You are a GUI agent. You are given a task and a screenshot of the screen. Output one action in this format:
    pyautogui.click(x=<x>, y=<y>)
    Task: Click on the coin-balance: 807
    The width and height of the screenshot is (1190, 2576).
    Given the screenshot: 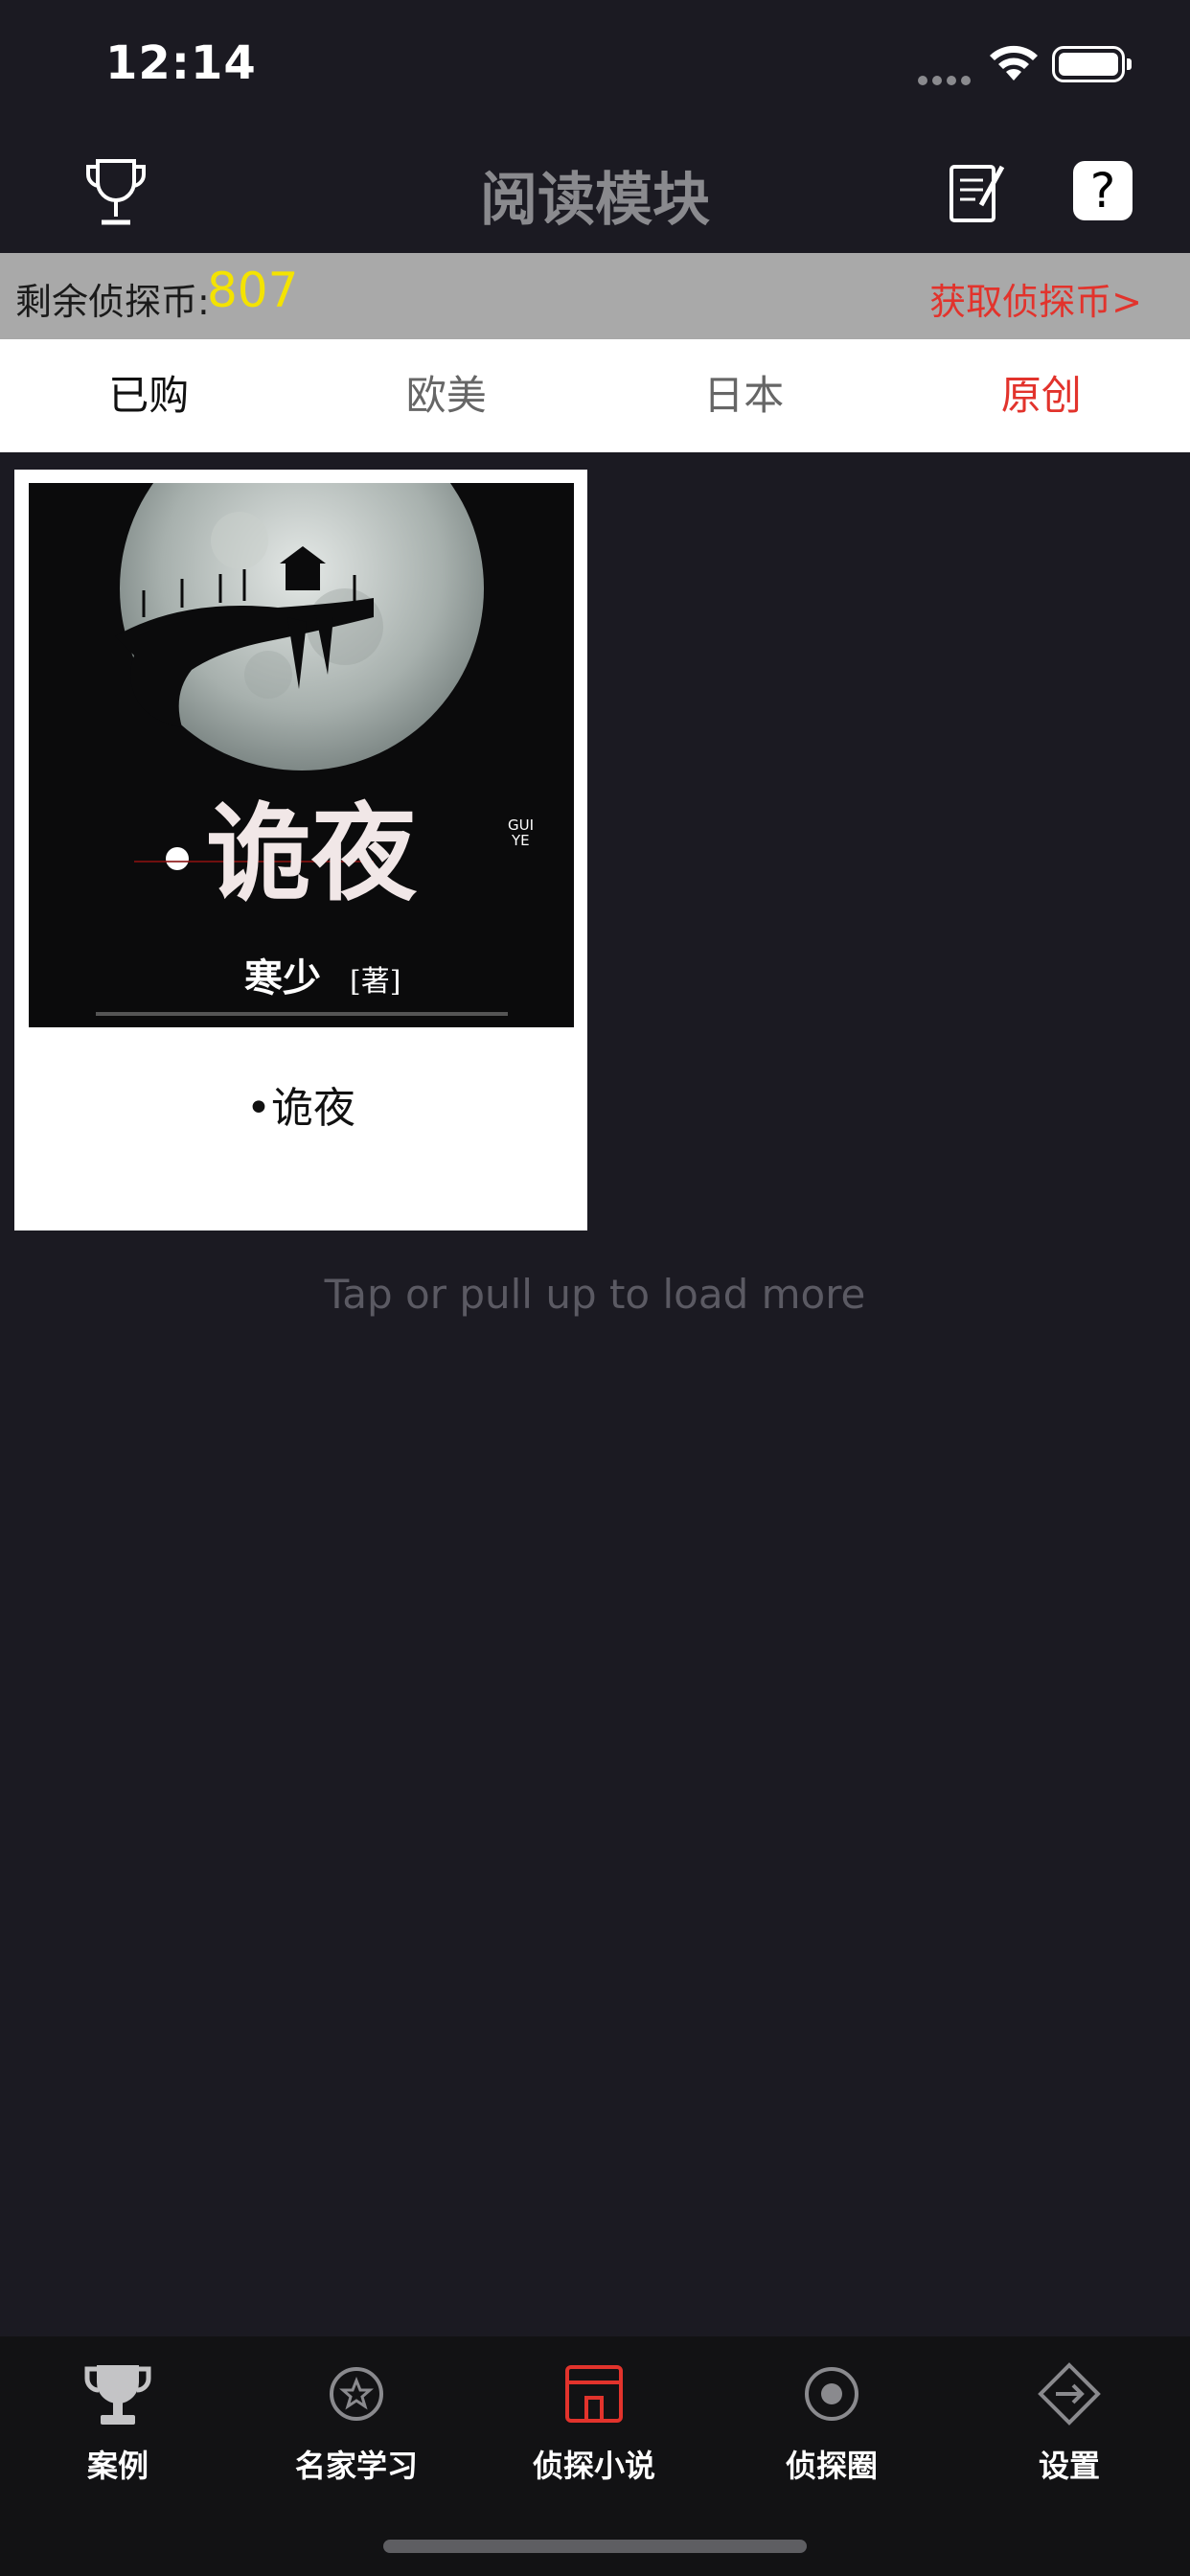 What is the action you would take?
    pyautogui.click(x=253, y=290)
    